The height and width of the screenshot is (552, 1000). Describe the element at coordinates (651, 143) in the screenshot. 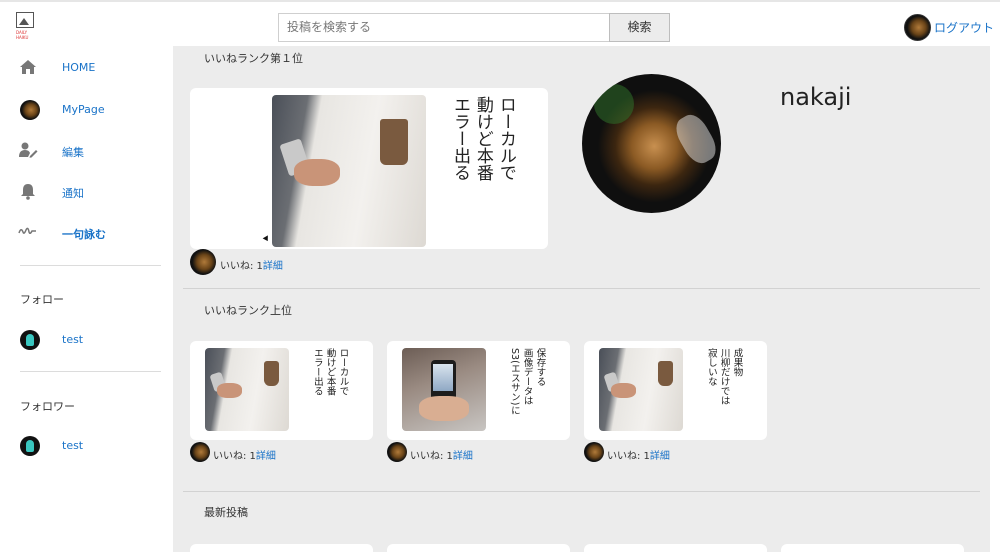

I see `profile-avatar` at that location.